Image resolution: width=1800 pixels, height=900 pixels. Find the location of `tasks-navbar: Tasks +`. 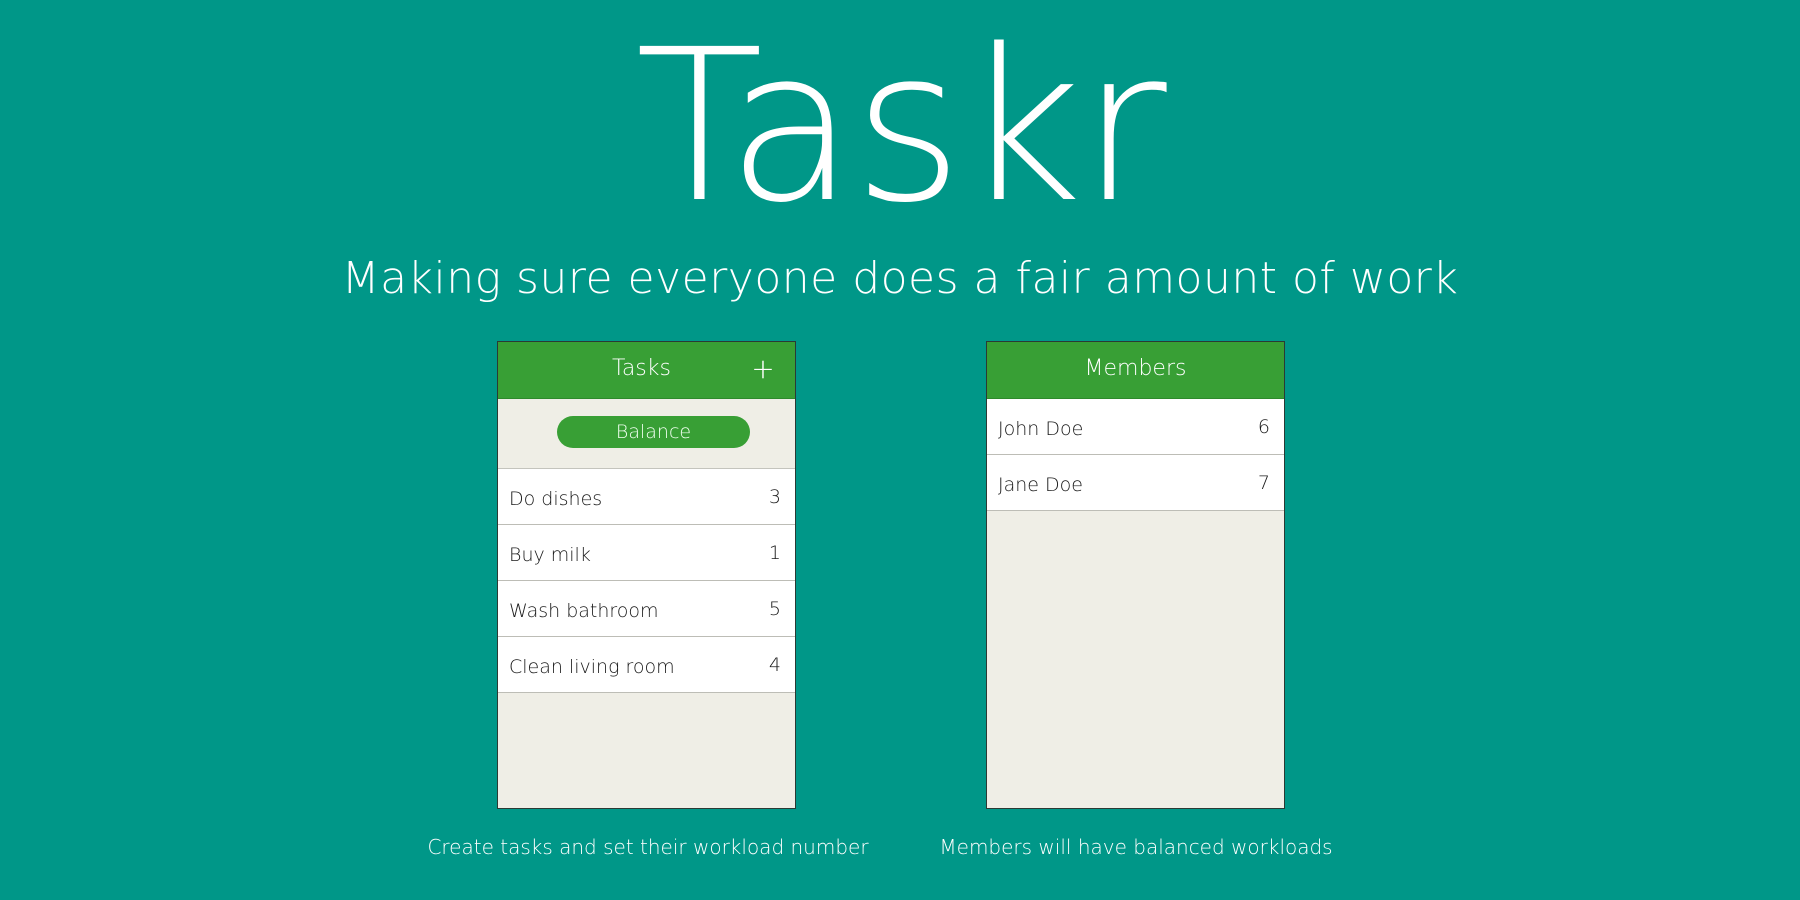

tasks-navbar: Tasks + is located at coordinates (646, 370).